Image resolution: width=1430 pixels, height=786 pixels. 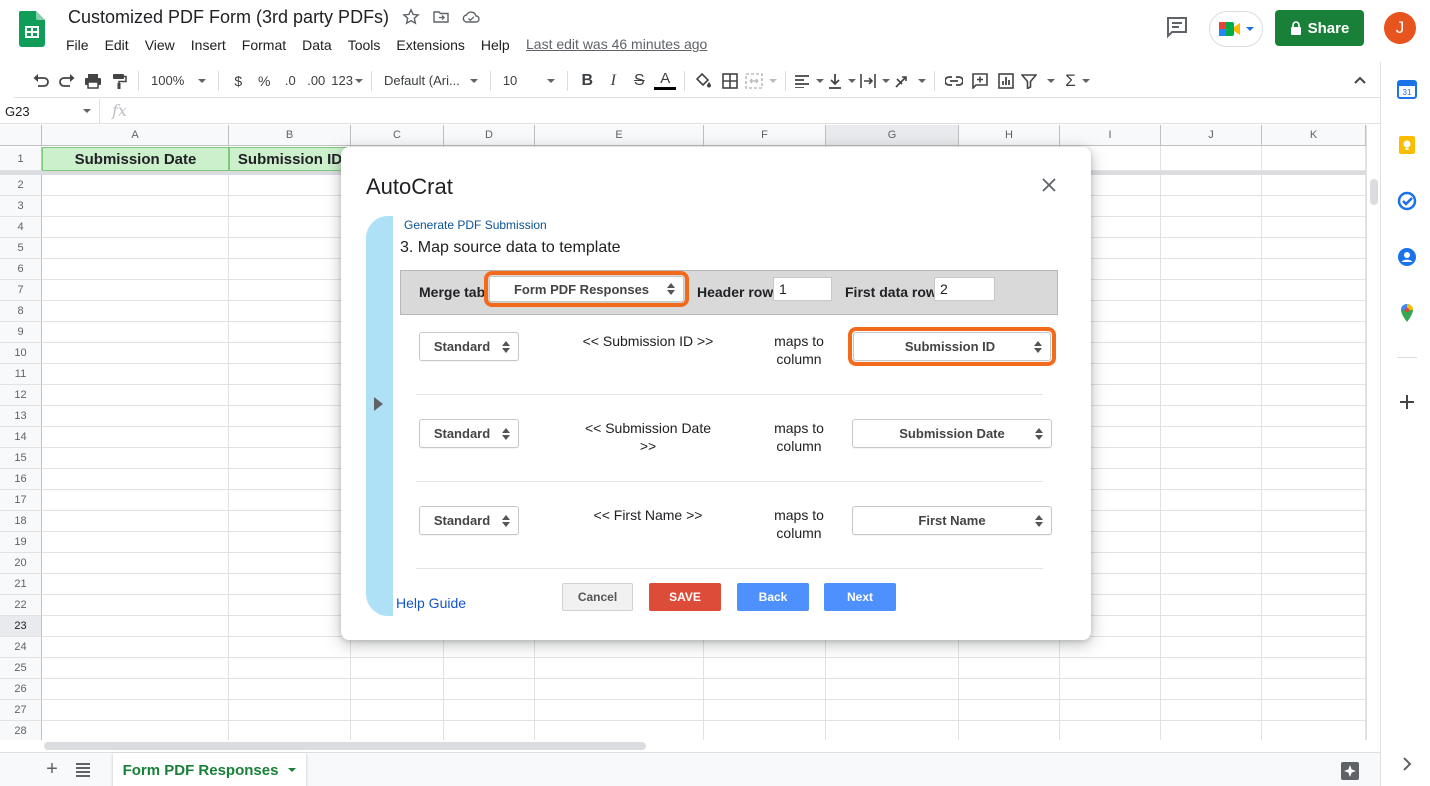 I want to click on column-header-g: G, so click(x=892, y=135).